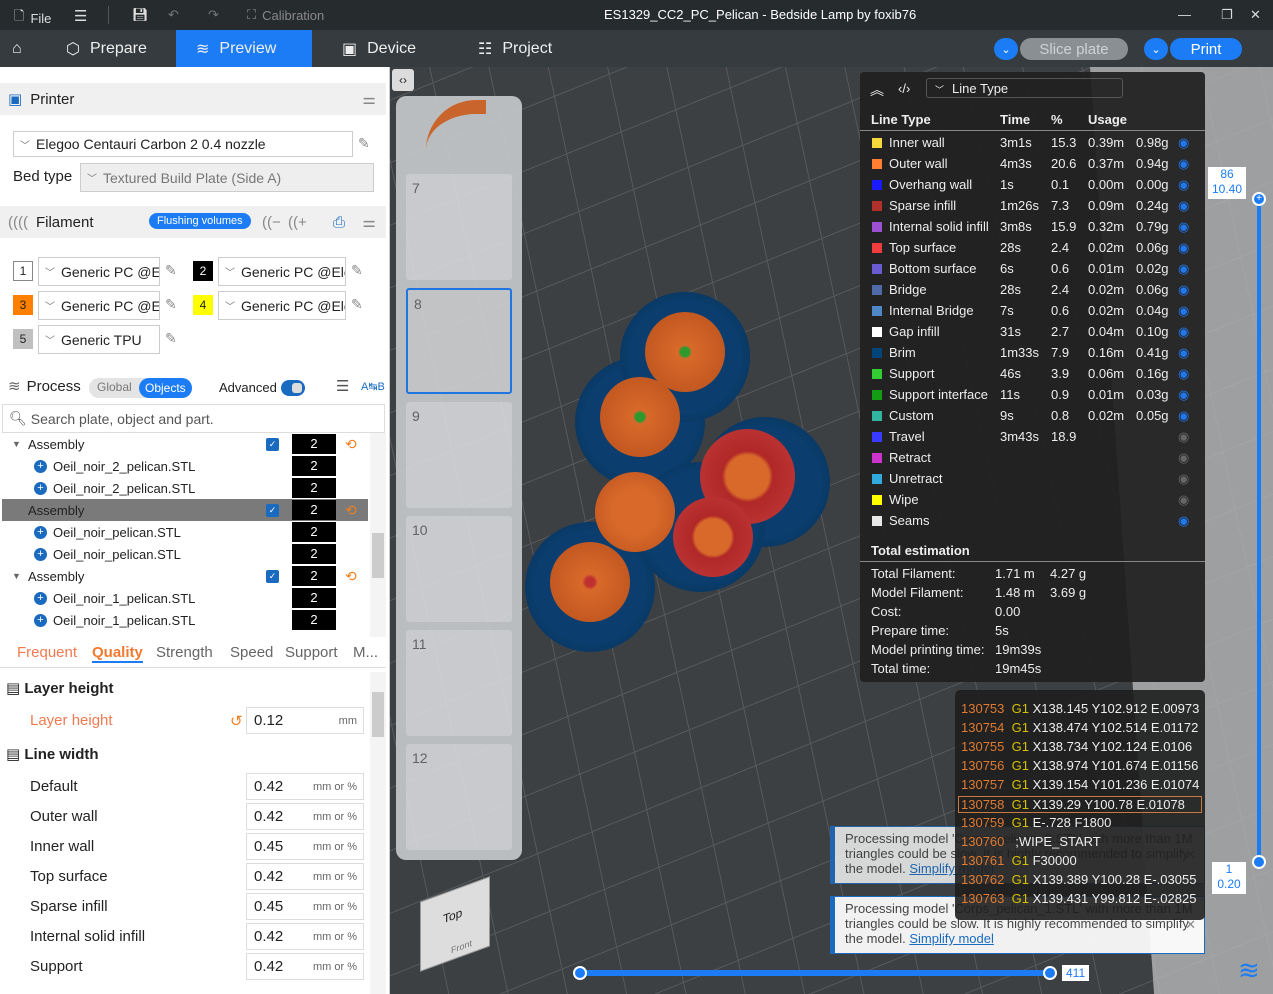 The image size is (1273, 994). Describe the element at coordinates (114, 387) in the screenshot. I see `global-toggle: Global` at that location.